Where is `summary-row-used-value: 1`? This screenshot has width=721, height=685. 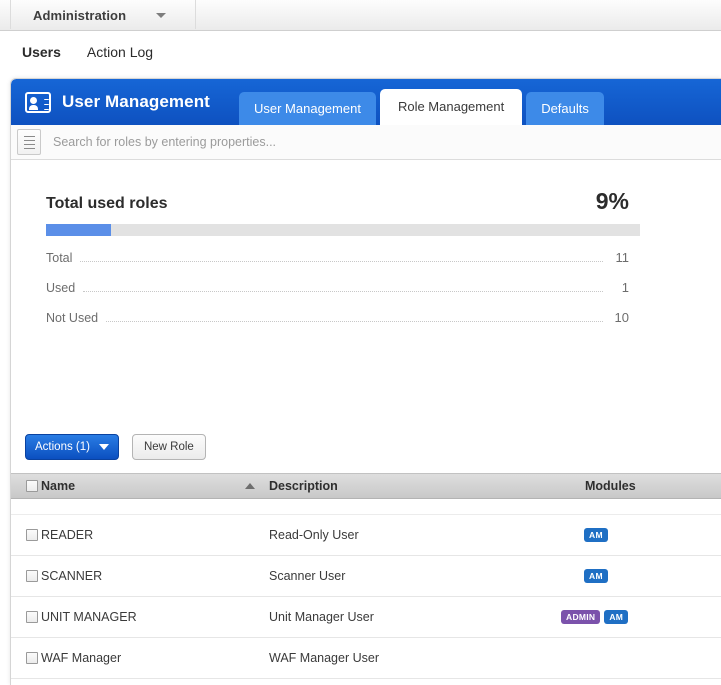
summary-row-used-value: 1 is located at coordinates (625, 287).